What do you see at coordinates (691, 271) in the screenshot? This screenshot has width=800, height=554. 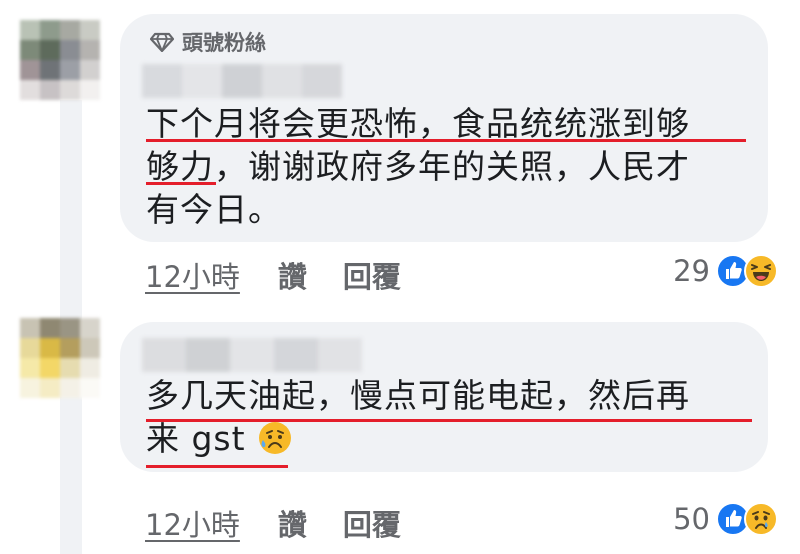 I see `reaction-count: 29` at bounding box center [691, 271].